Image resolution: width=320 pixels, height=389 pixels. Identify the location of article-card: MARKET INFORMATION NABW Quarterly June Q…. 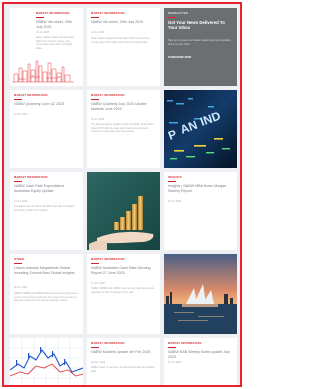
(46, 129).